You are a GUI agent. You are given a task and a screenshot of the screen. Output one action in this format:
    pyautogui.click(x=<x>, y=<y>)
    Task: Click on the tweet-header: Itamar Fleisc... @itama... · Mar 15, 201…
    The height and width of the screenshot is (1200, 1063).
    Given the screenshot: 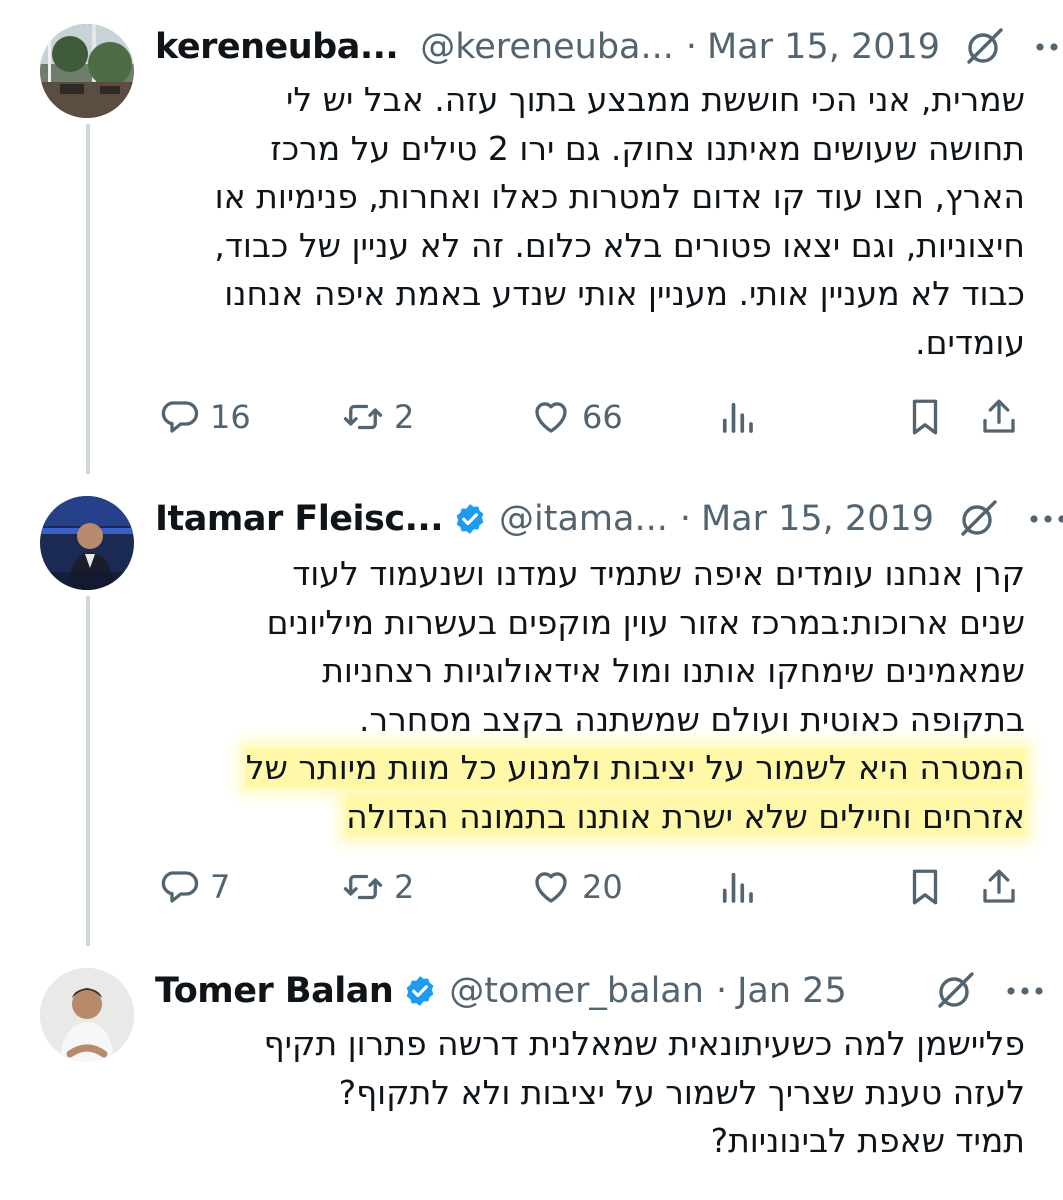 What is the action you would take?
    pyautogui.click(x=609, y=519)
    